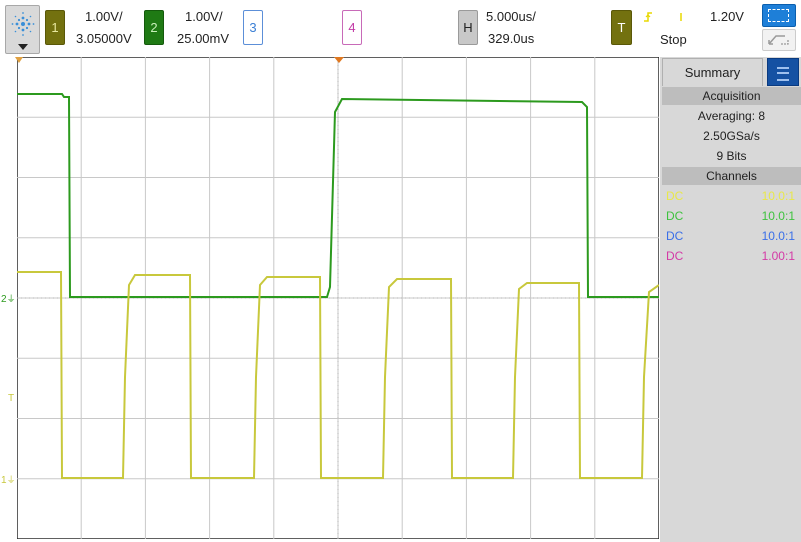 The width and height of the screenshot is (801, 542). What do you see at coordinates (23, 24) in the screenshot?
I see `agilent-spark-icon` at bounding box center [23, 24].